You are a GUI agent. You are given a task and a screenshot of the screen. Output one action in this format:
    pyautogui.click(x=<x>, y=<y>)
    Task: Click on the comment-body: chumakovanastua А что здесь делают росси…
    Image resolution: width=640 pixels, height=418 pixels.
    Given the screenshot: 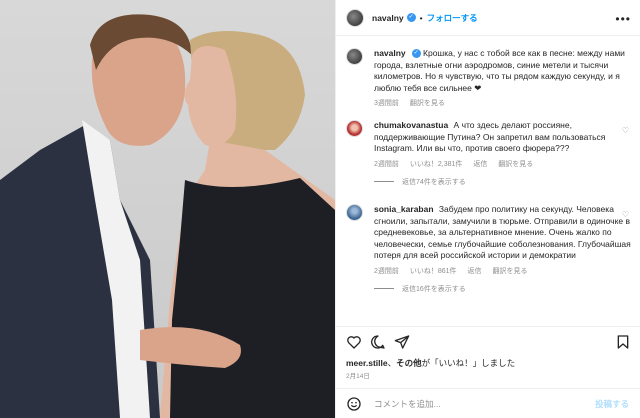 What is the action you would take?
    pyautogui.click(x=502, y=137)
    